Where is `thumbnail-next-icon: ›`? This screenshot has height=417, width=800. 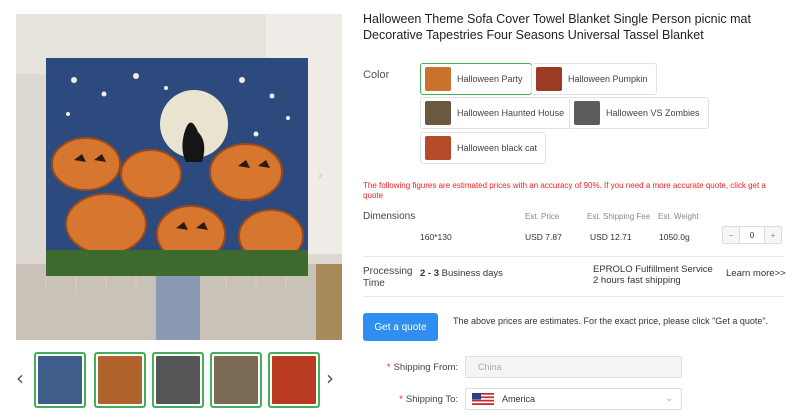 thumbnail-next-icon: › is located at coordinates (330, 378).